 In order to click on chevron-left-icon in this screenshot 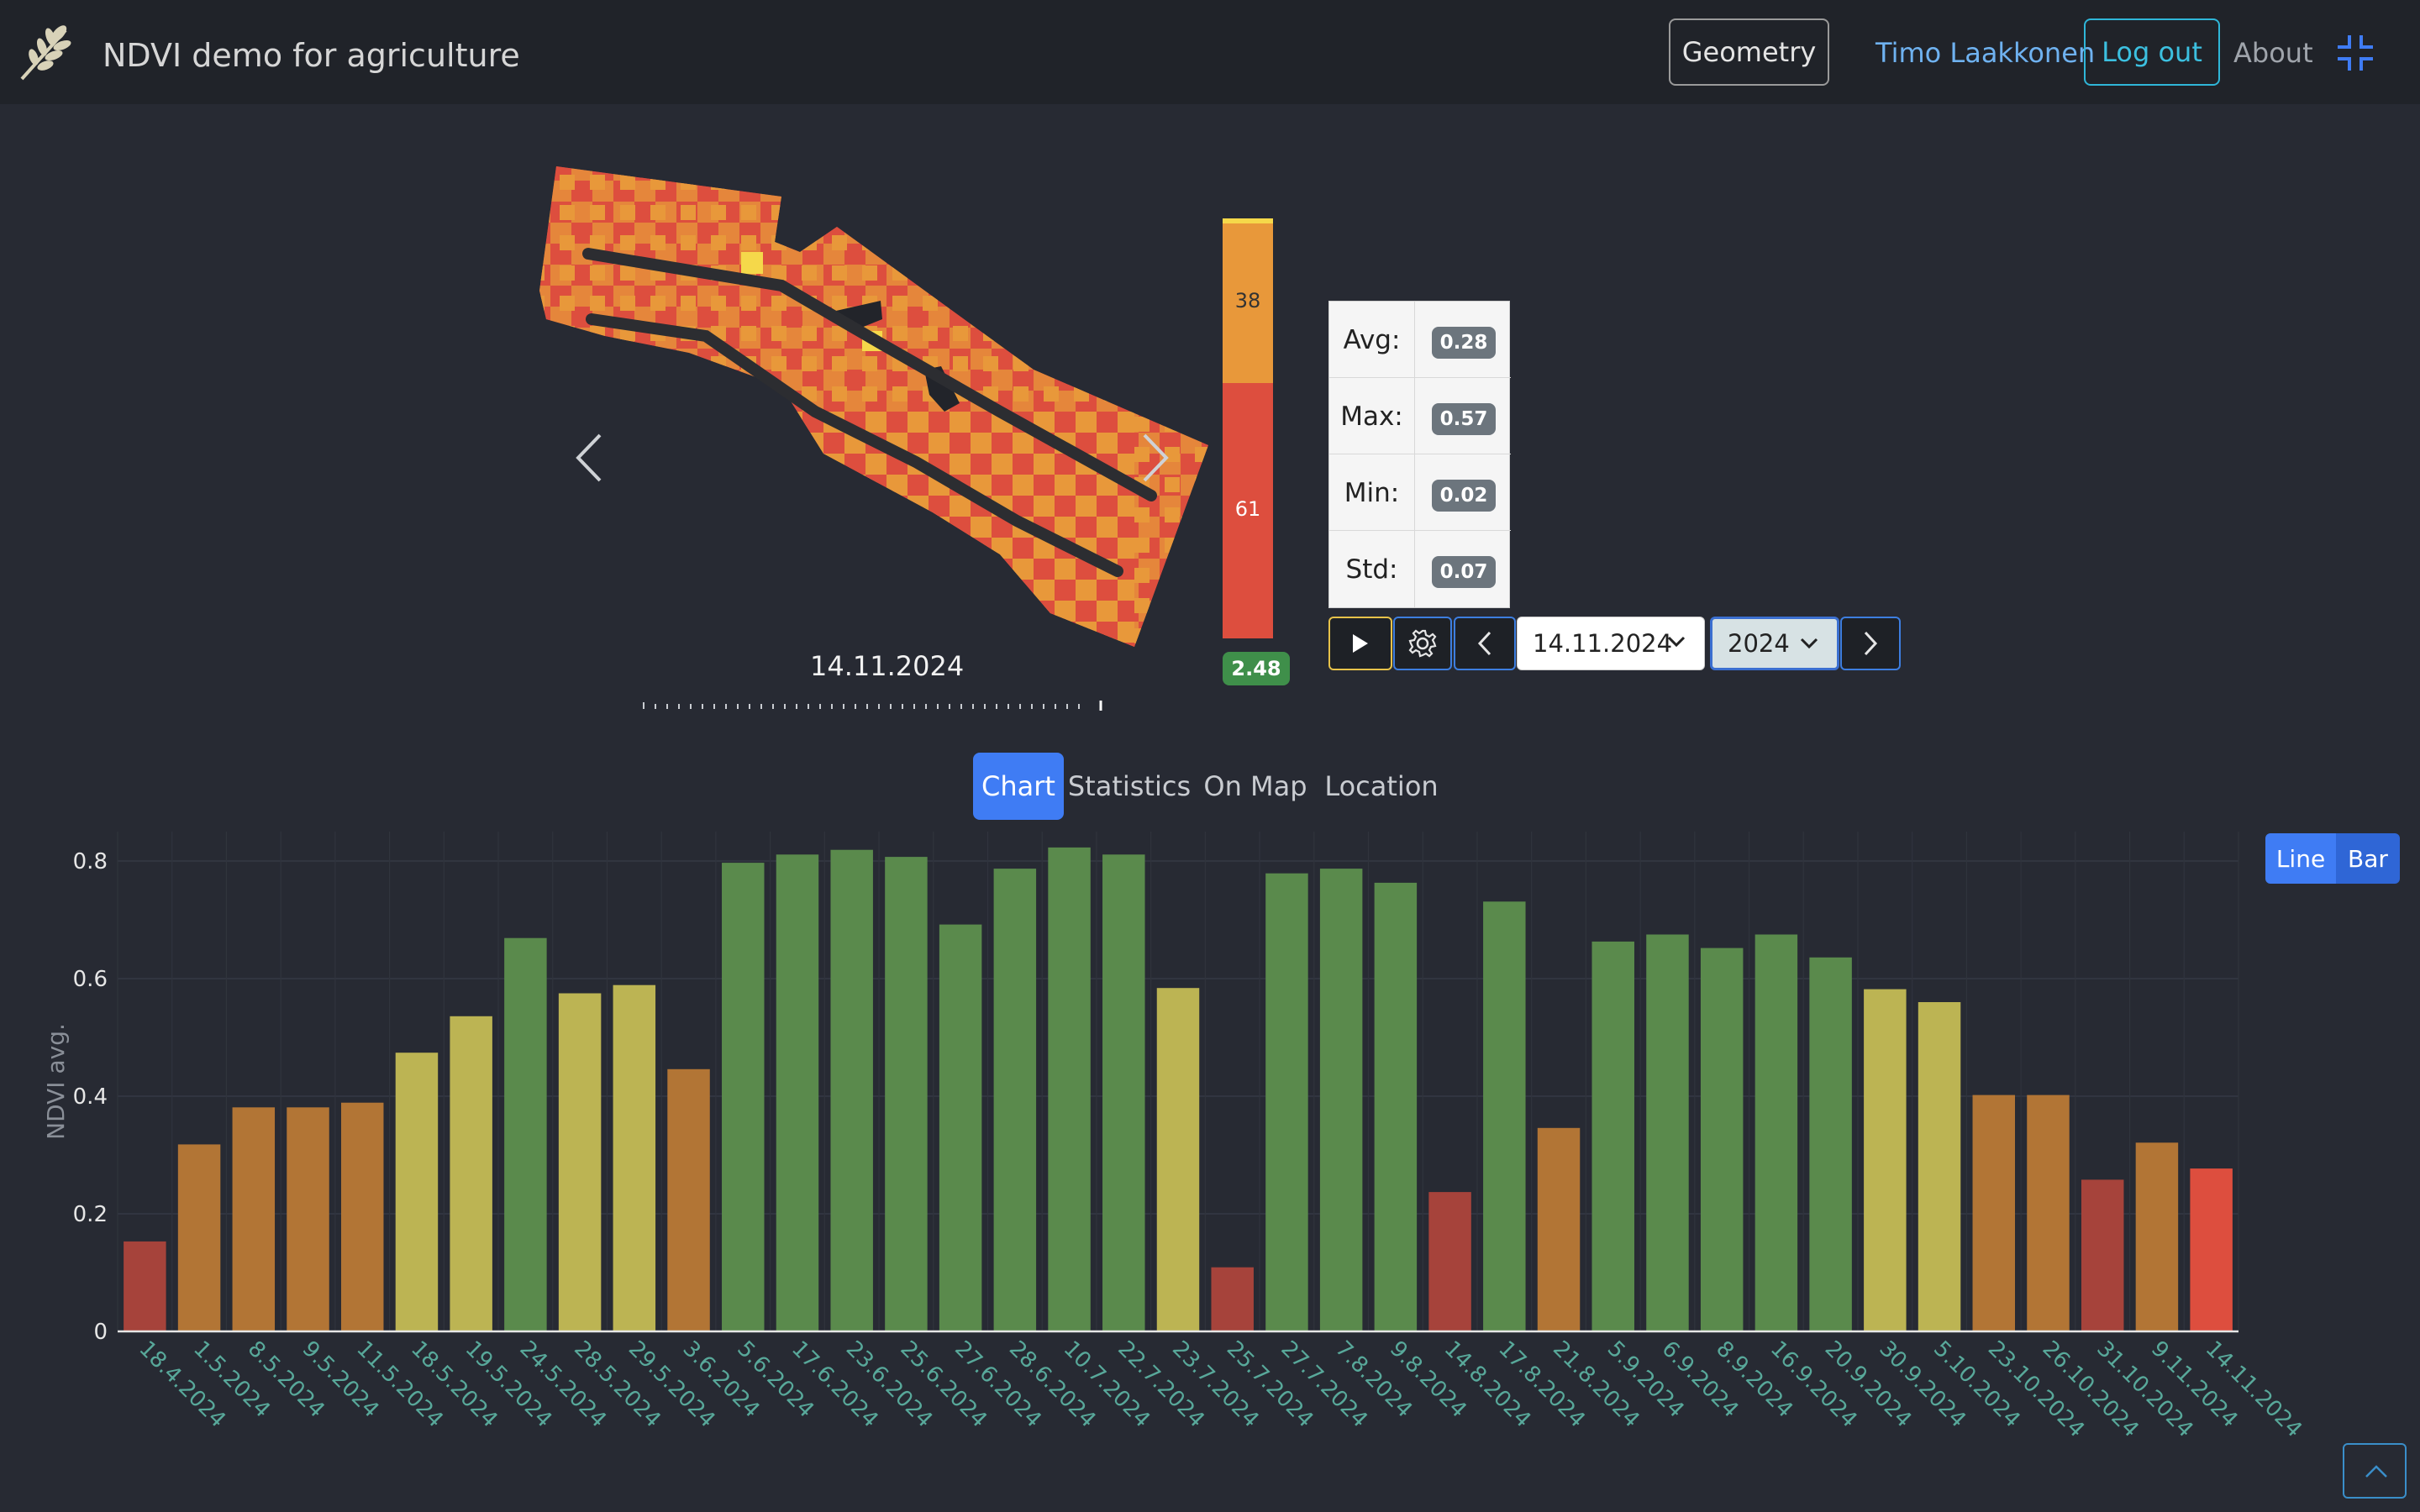, I will do `click(1484, 643)`.